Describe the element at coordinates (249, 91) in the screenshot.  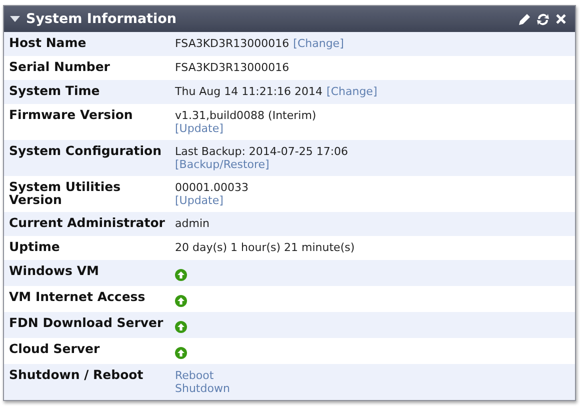
I see `field-value: Thu Aug 14 11:21:16 2014` at that location.